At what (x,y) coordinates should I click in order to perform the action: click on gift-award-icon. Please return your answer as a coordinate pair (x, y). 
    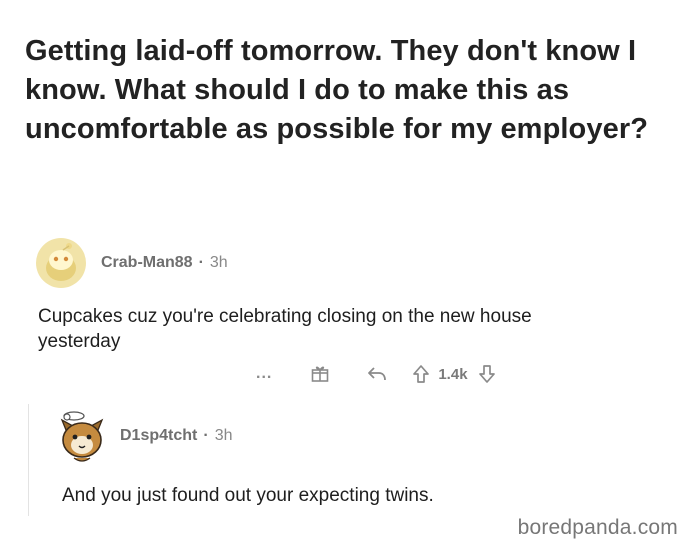
    Looking at the image, I should click on (320, 374).